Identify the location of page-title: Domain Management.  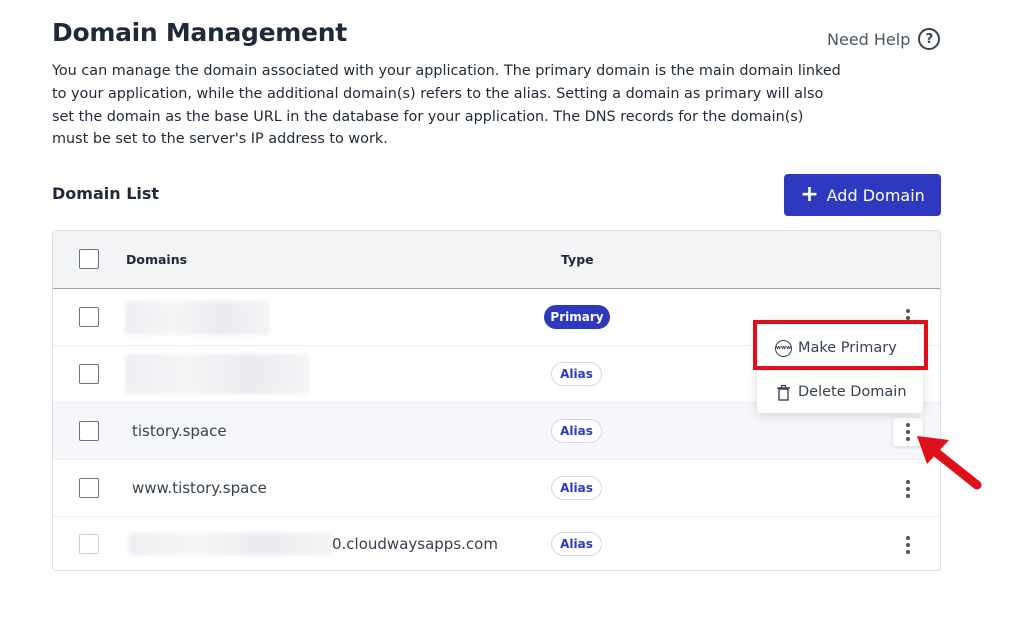
(199, 32).